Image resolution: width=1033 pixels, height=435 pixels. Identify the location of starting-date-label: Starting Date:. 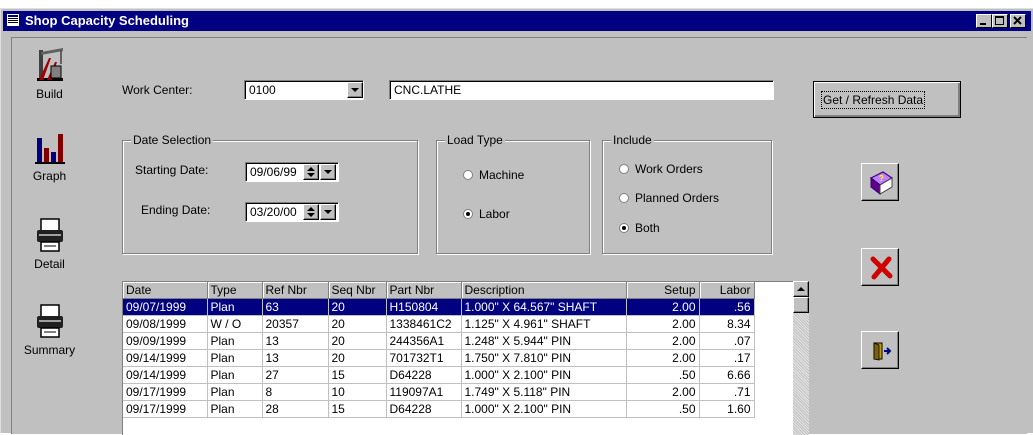
(172, 170).